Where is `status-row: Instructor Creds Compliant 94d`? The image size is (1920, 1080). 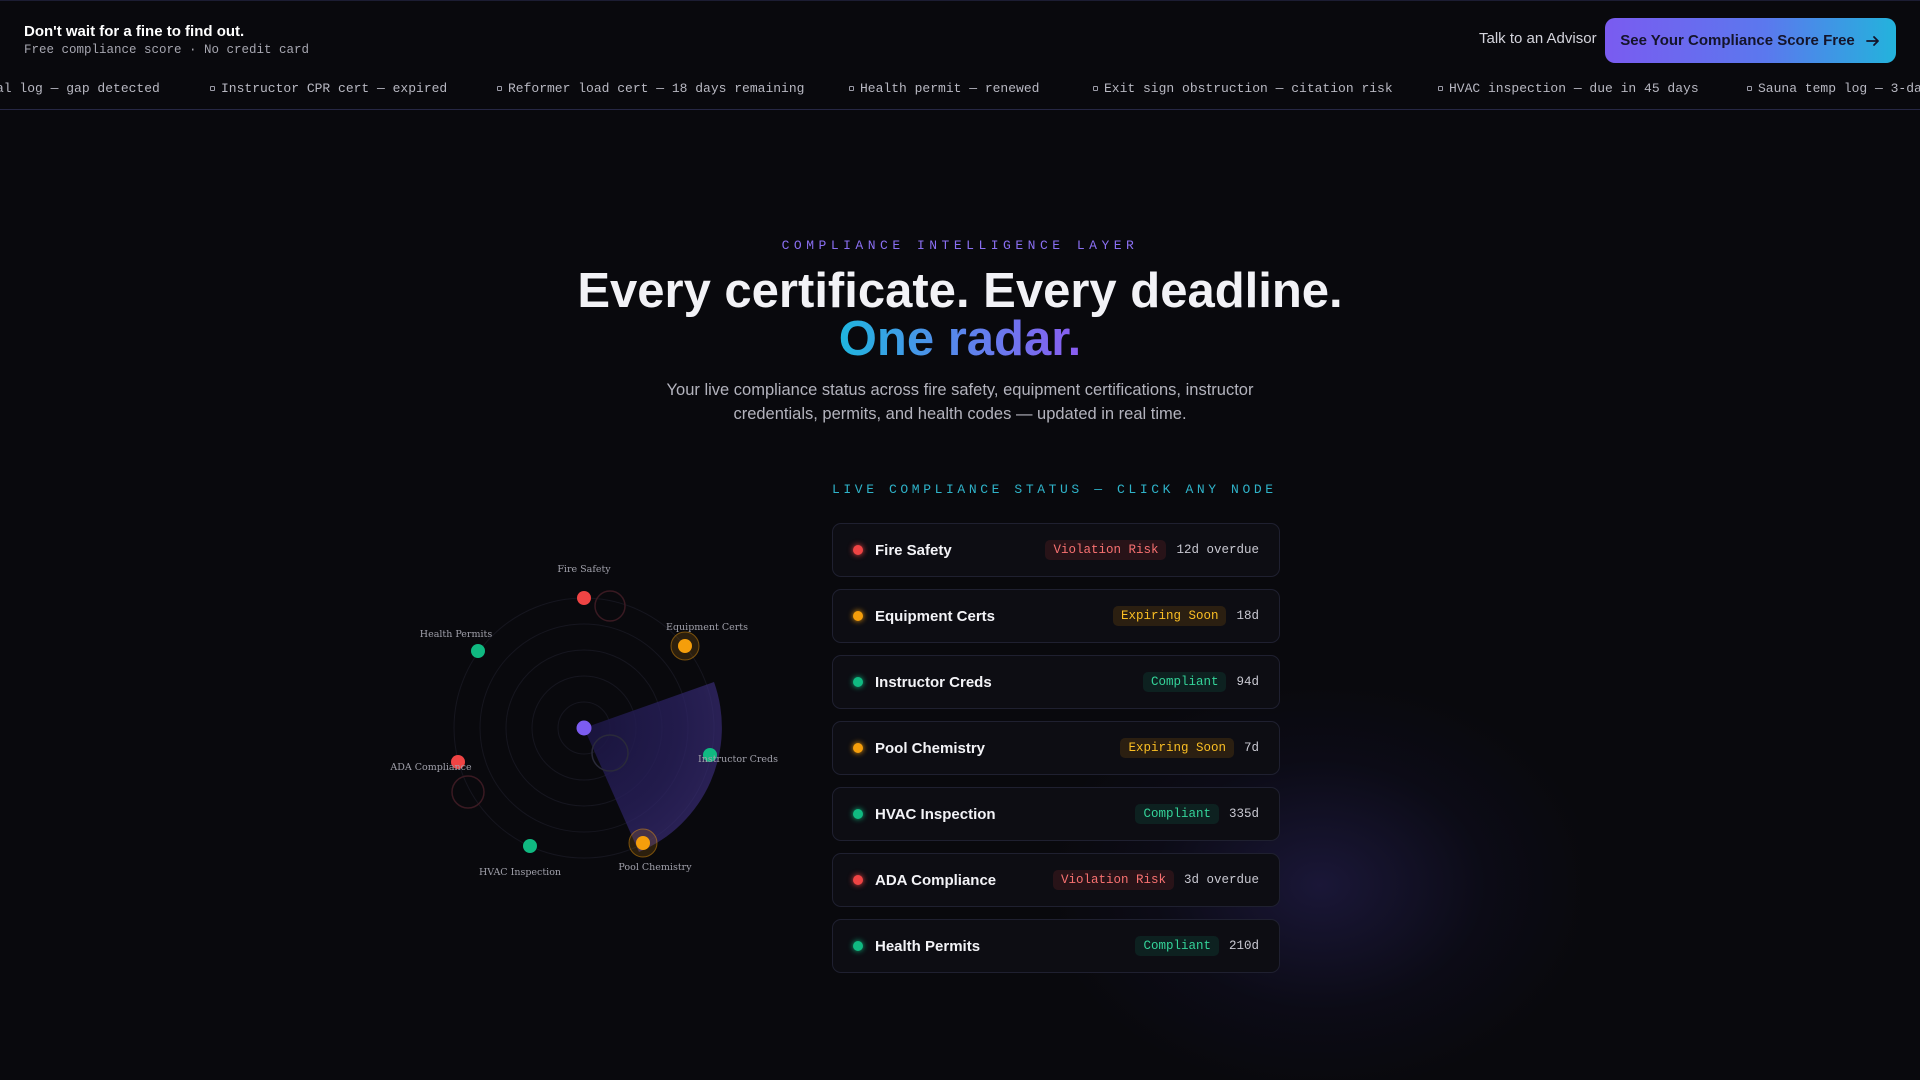
status-row: Instructor Creds Compliant 94d is located at coordinates (1056, 682).